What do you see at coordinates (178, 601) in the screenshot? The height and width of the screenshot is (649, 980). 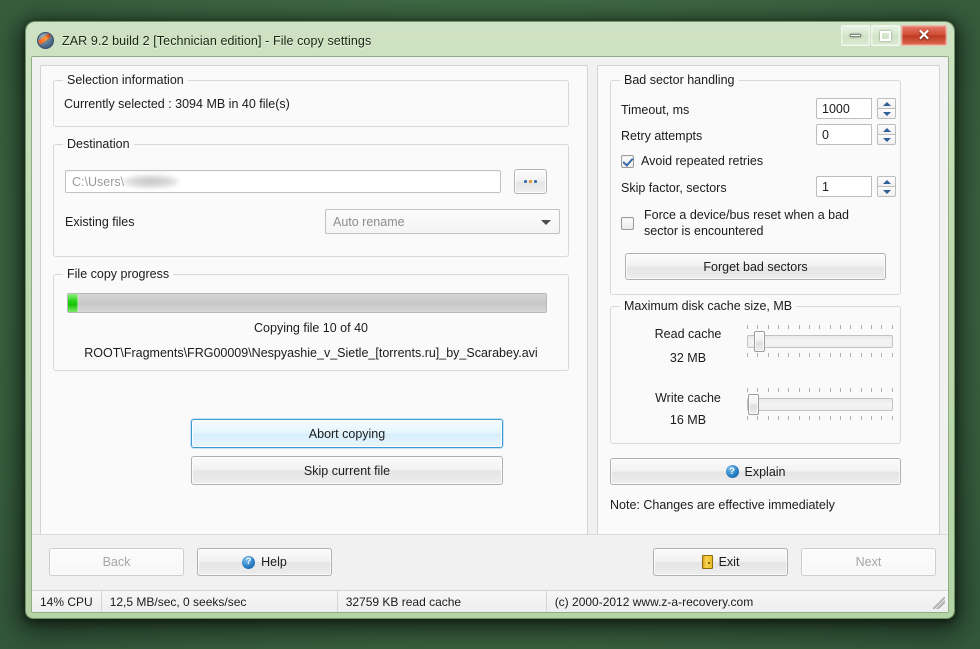 I see `status-throughput: 12,5 MB/sec, 0 seeks/sec` at bounding box center [178, 601].